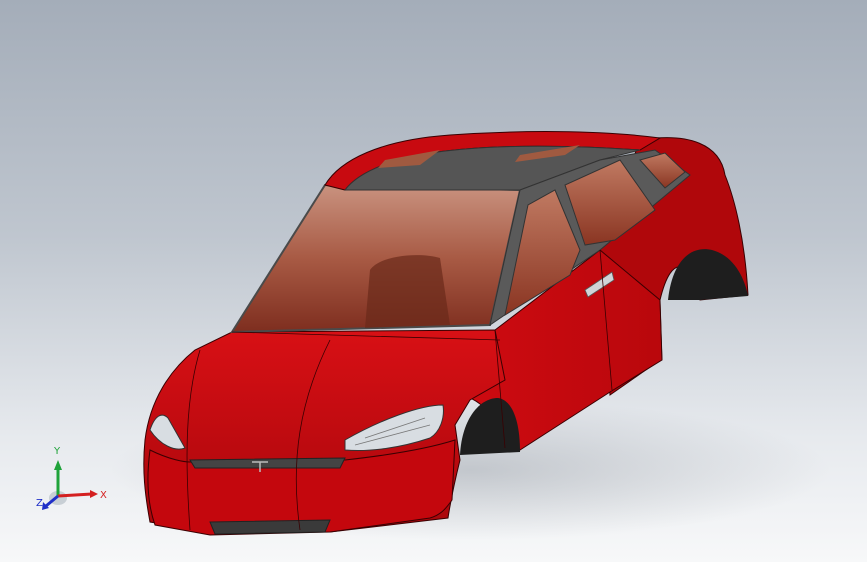  I want to click on x-axis-label: X, so click(103, 495).